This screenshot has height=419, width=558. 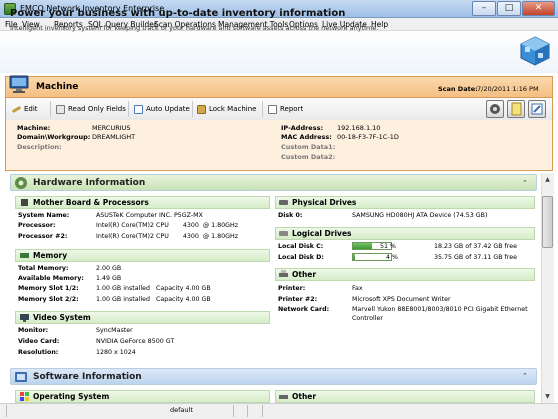 What do you see at coordinates (168, 109) in the screenshot?
I see `auto-update-label: Auto Update` at bounding box center [168, 109].